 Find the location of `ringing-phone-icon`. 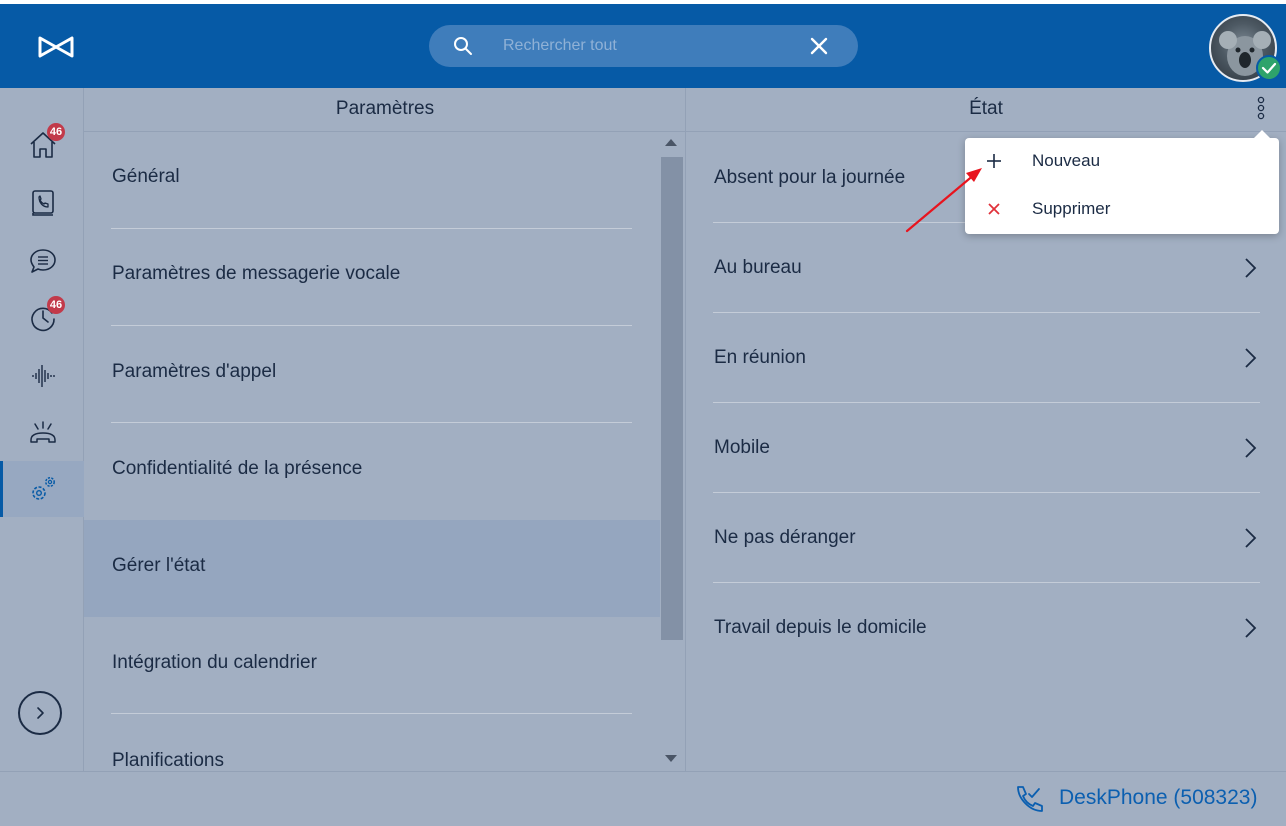

ringing-phone-icon is located at coordinates (43, 432).